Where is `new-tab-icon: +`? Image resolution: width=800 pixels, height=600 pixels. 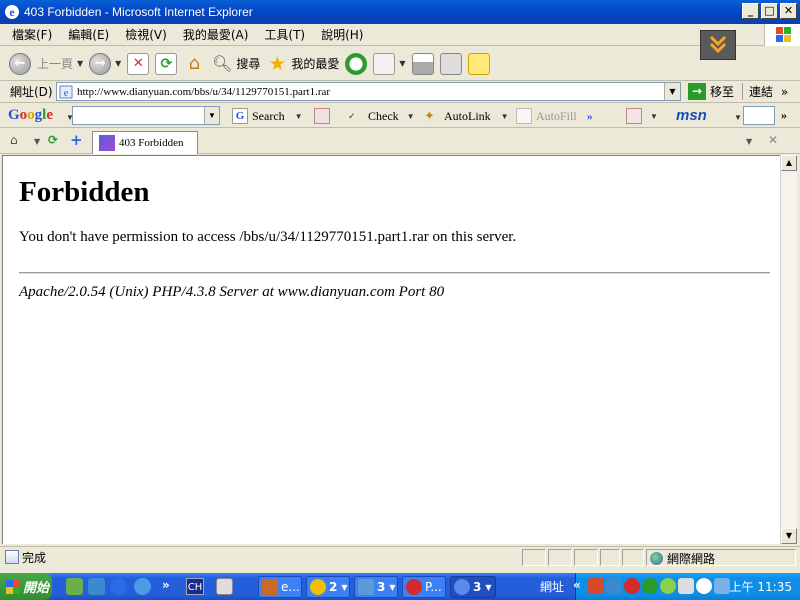
new-tab-icon: + is located at coordinates (76, 140).